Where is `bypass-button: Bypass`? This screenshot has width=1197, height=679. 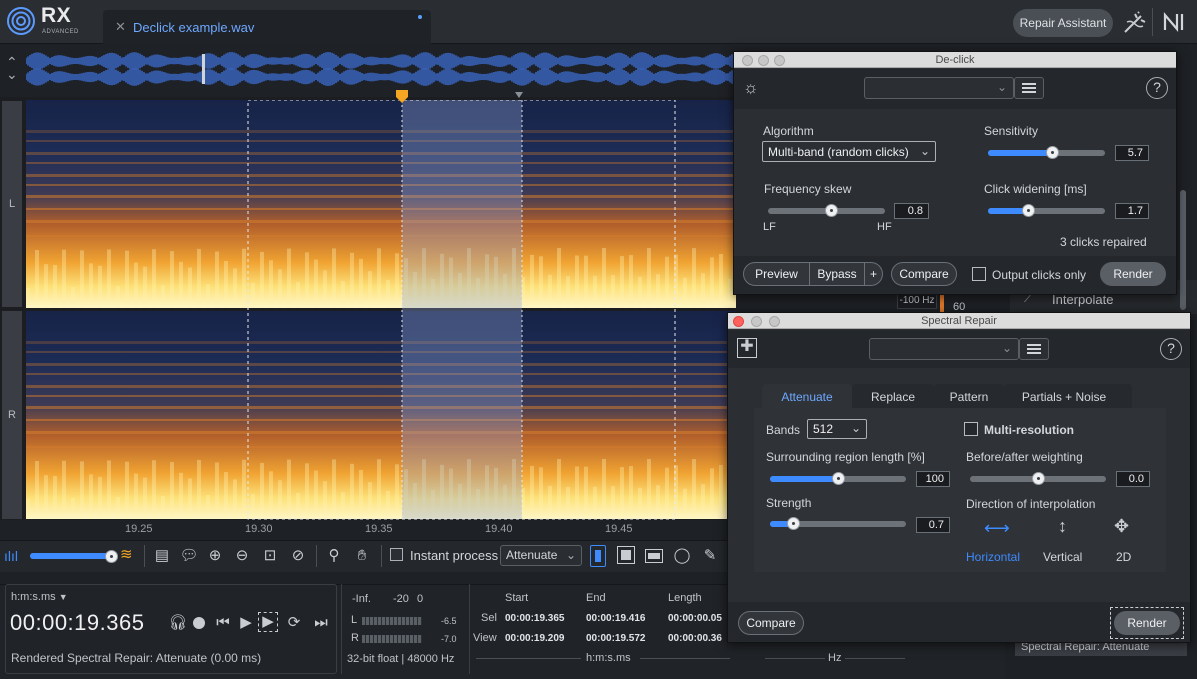
bypass-button: Bypass is located at coordinates (837, 274).